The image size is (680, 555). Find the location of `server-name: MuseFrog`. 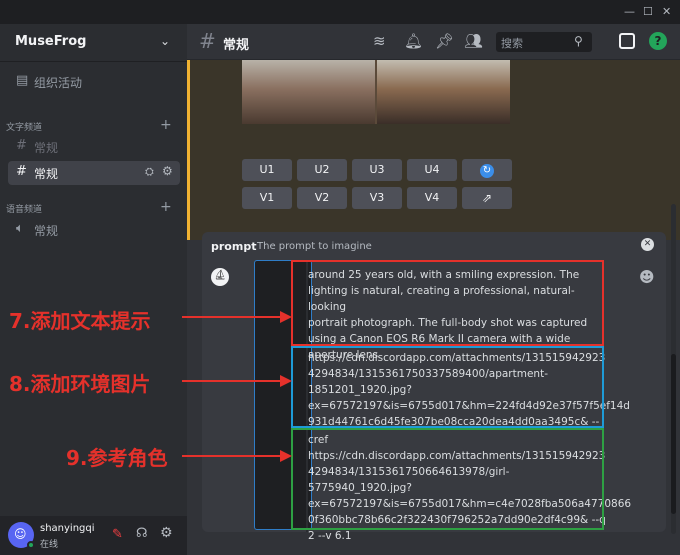

server-name: MuseFrog is located at coordinates (51, 41).